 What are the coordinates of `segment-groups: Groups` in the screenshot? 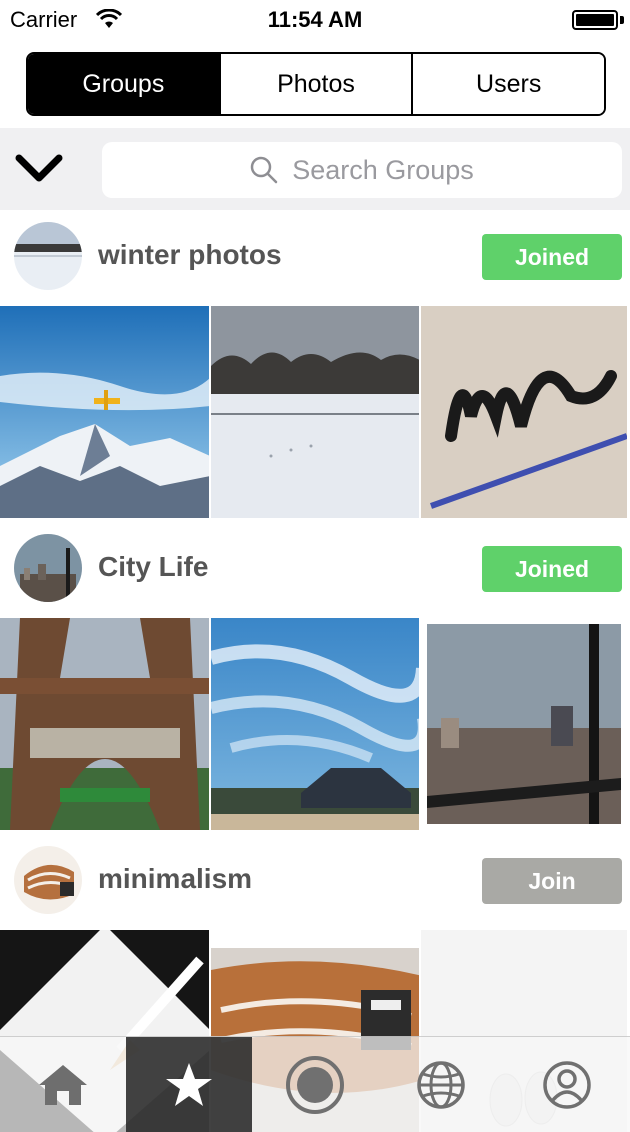 It's located at (124, 84).